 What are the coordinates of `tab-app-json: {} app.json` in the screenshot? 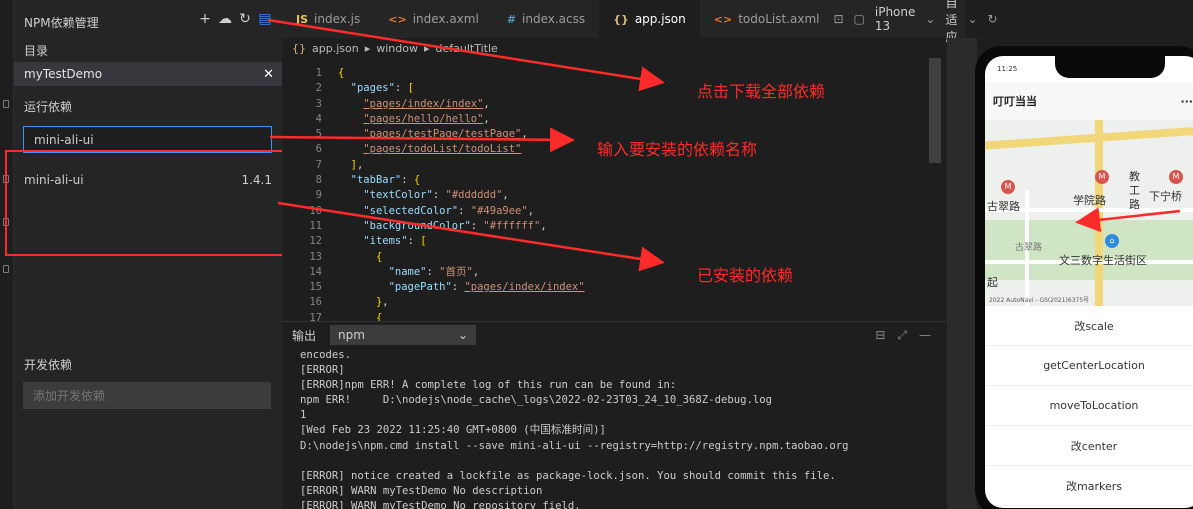 It's located at (649, 19).